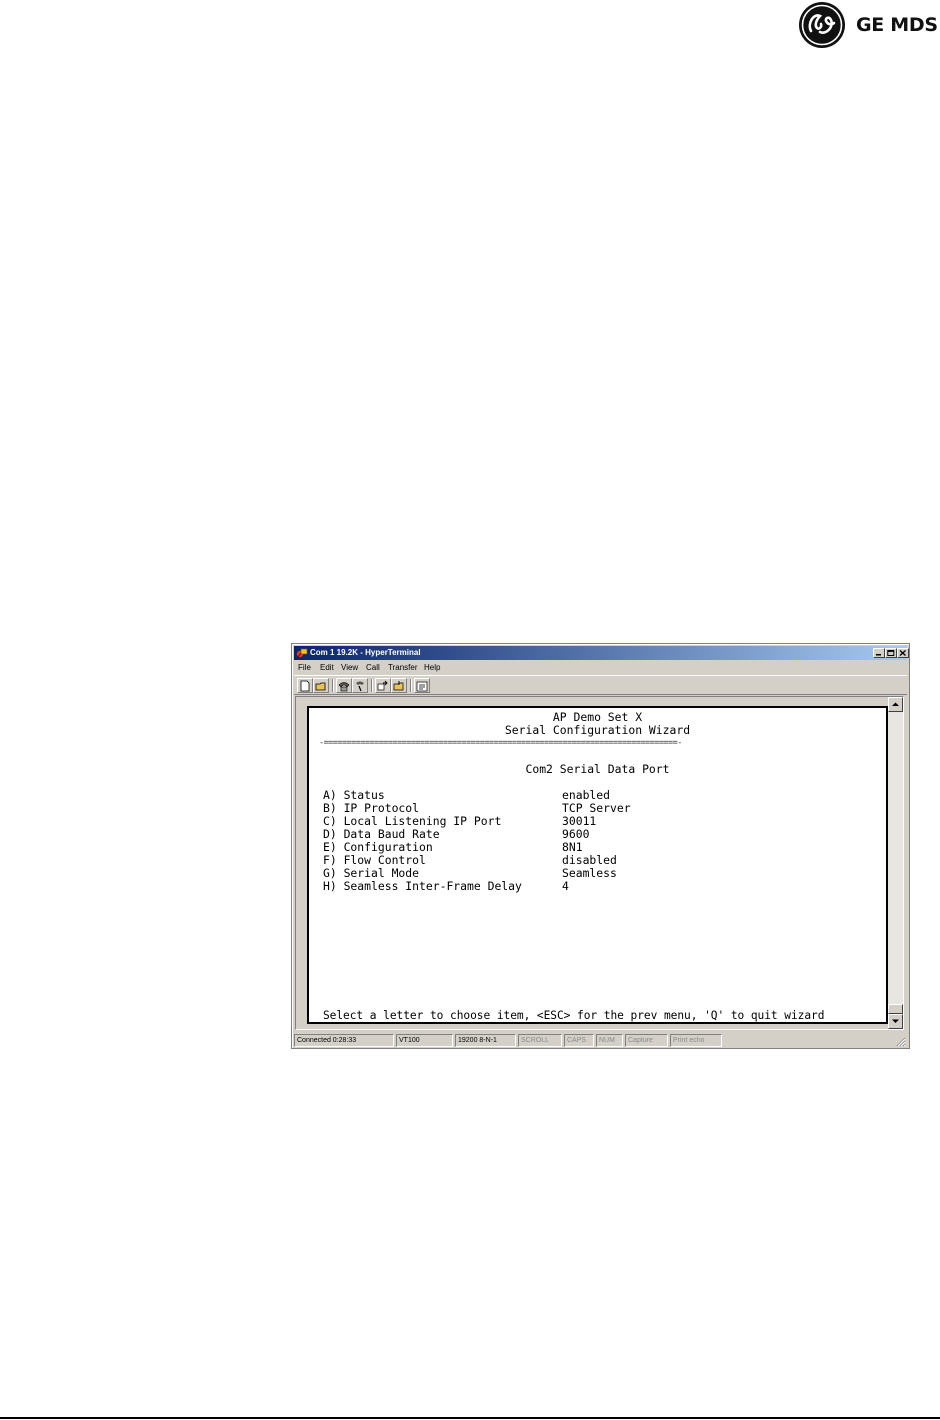  I want to click on arrow-up-icon, so click(895, 704).